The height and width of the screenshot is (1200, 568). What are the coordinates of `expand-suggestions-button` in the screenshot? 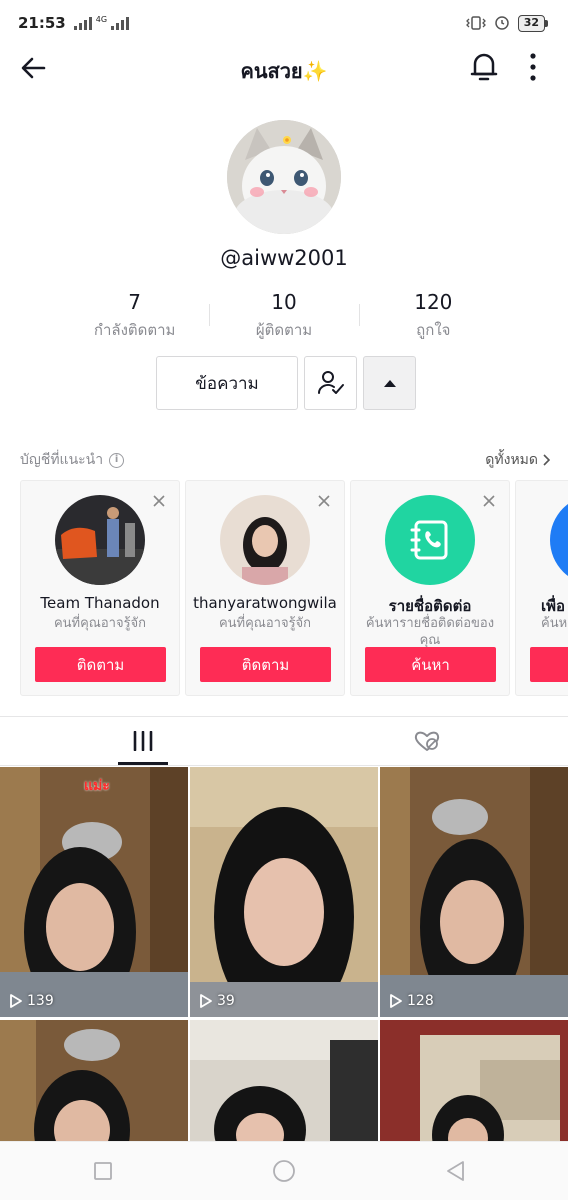 It's located at (389, 383).